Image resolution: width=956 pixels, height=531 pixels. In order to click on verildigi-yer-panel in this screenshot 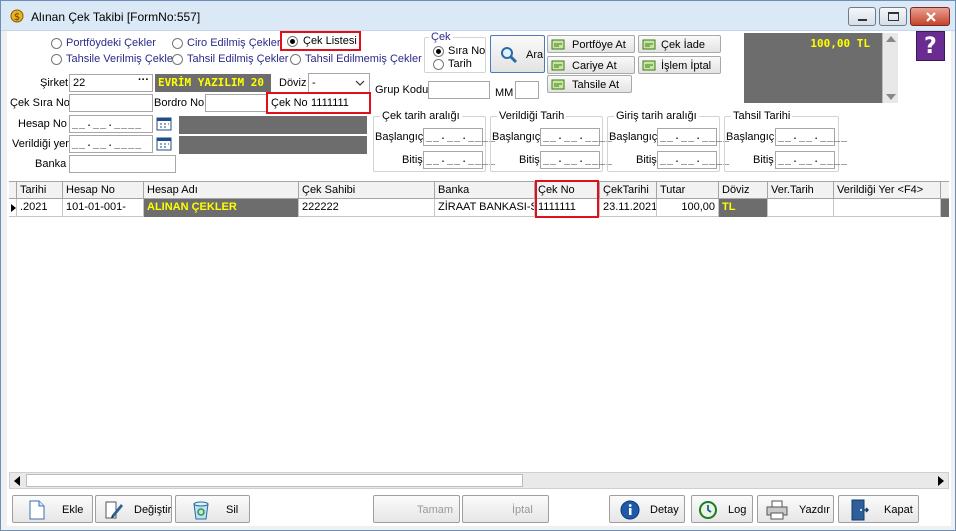, I will do `click(273, 145)`.